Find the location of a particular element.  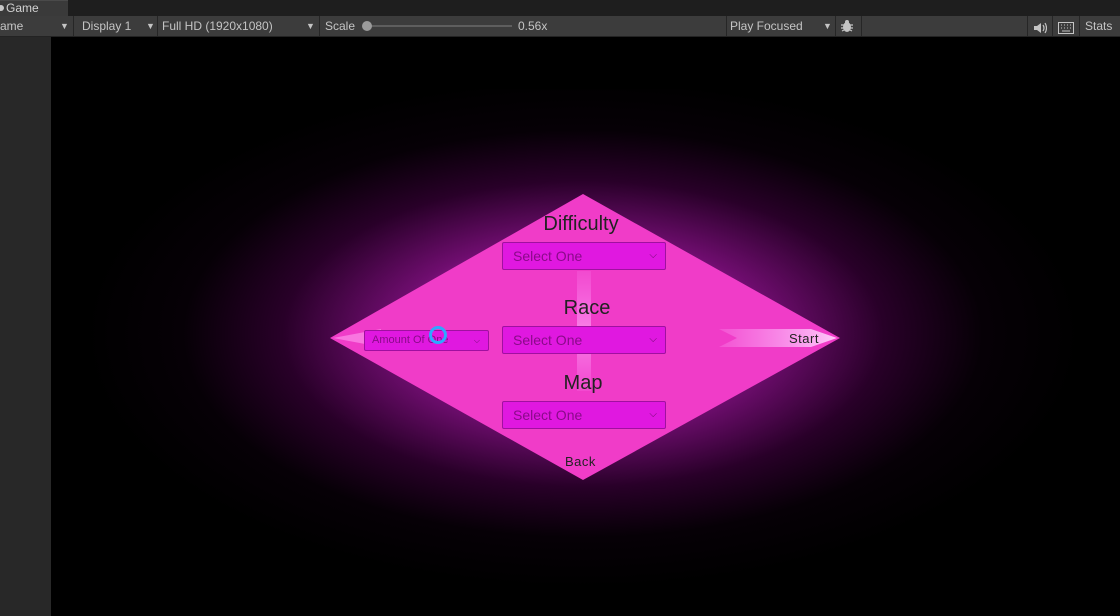

view-selector: ame is located at coordinates (11, 26).